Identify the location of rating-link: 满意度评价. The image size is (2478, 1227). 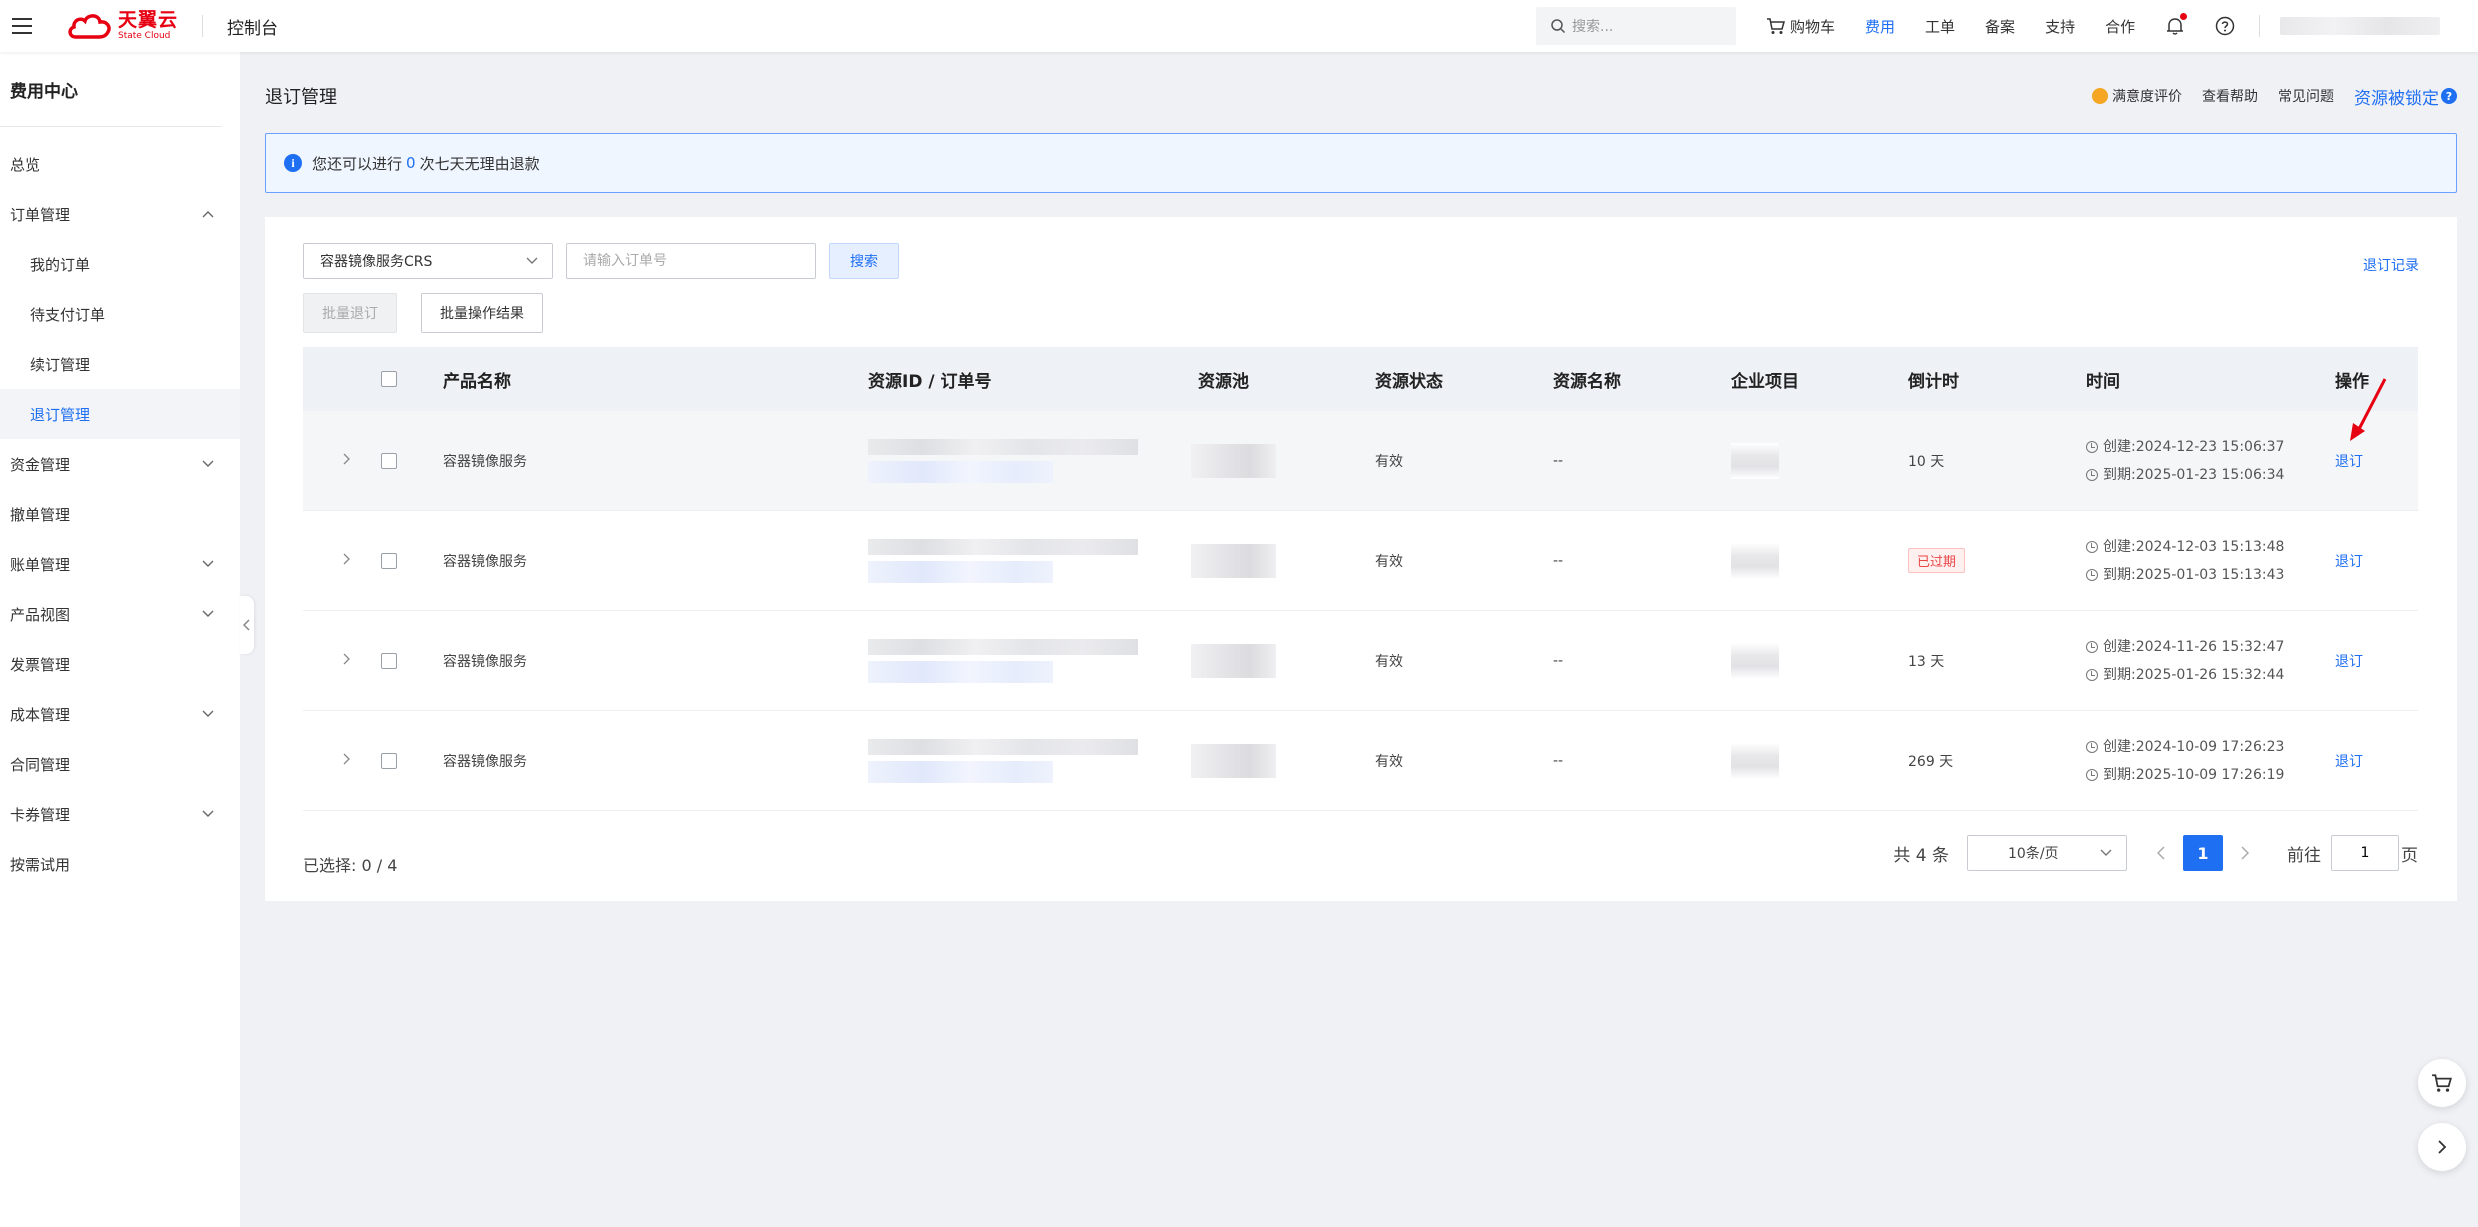
(2137, 96).